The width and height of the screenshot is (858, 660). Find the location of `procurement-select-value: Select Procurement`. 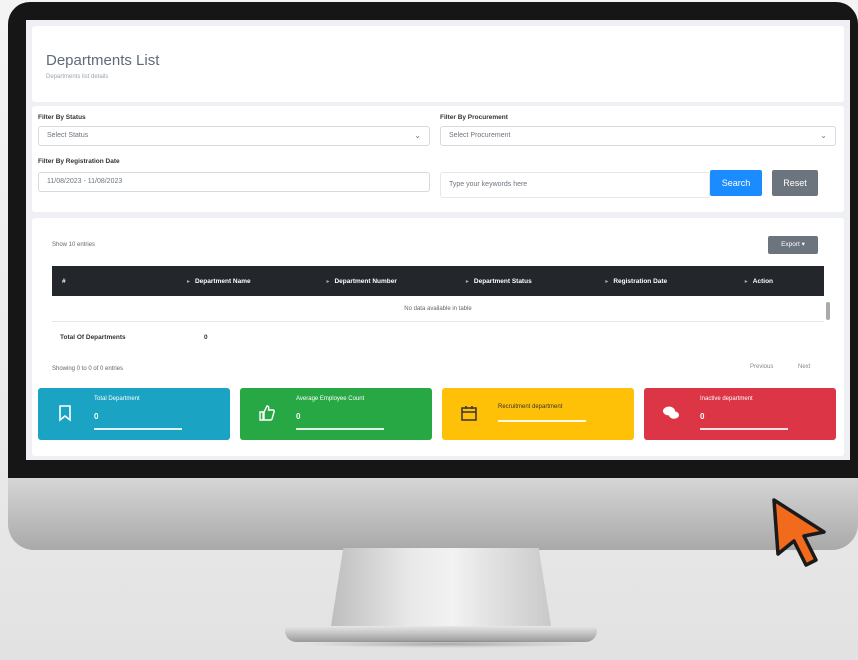

procurement-select-value: Select Procurement is located at coordinates (480, 135).